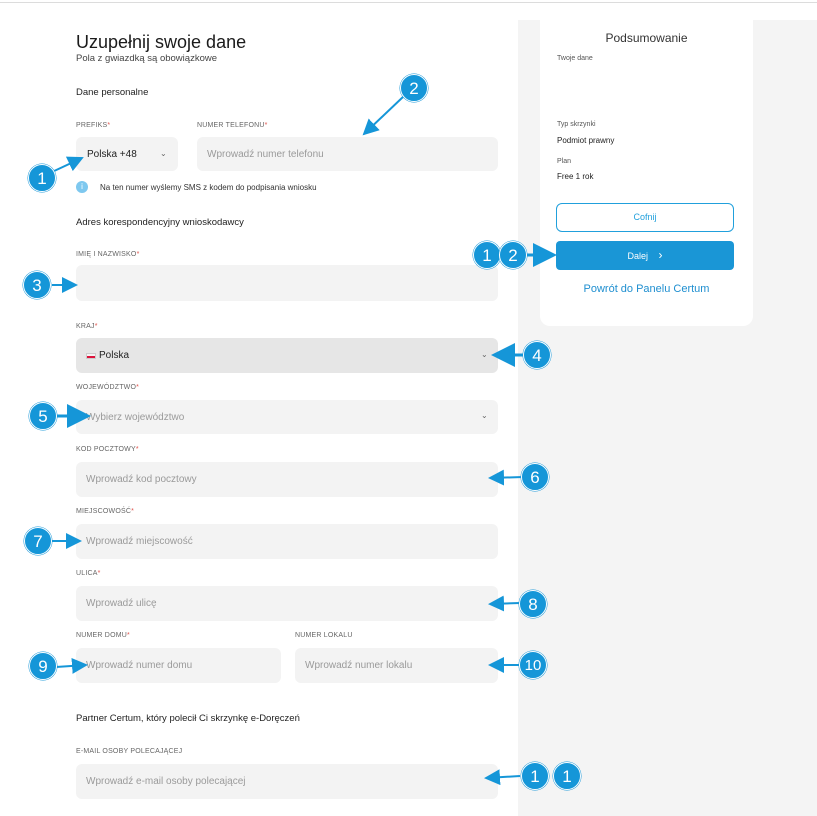 This screenshot has height=816, width=817. What do you see at coordinates (537, 355) in the screenshot?
I see `marker-4: 4` at bounding box center [537, 355].